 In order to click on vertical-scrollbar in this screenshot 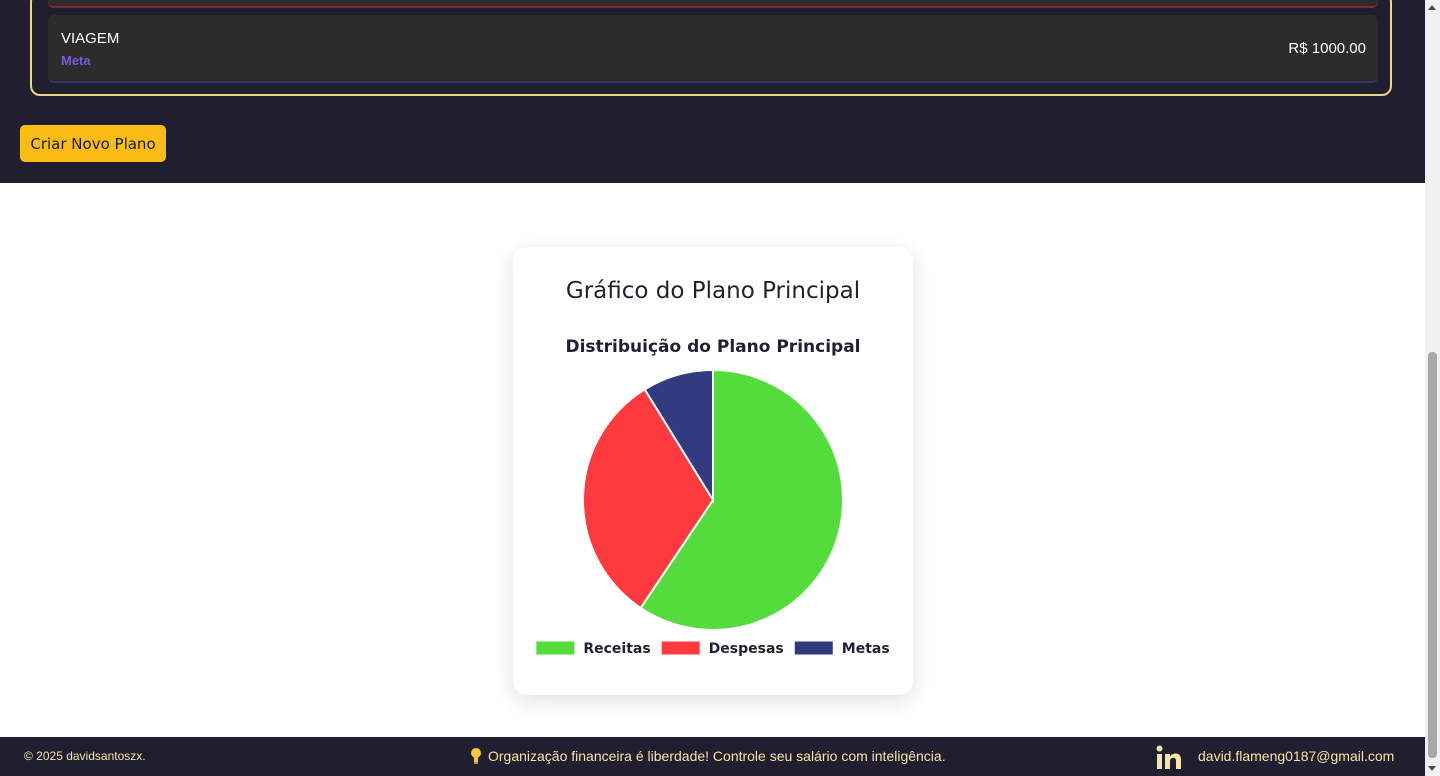, I will do `click(1432, 388)`.